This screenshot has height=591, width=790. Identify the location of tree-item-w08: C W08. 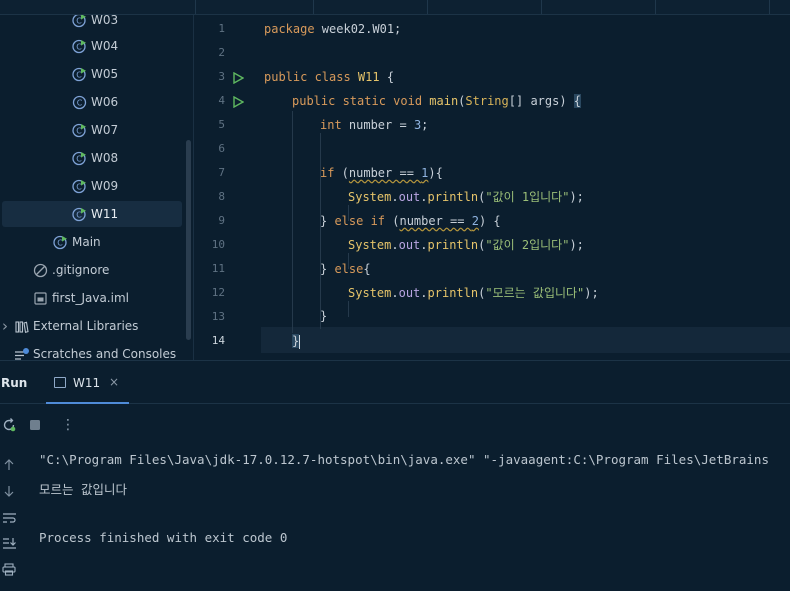
(92, 158).